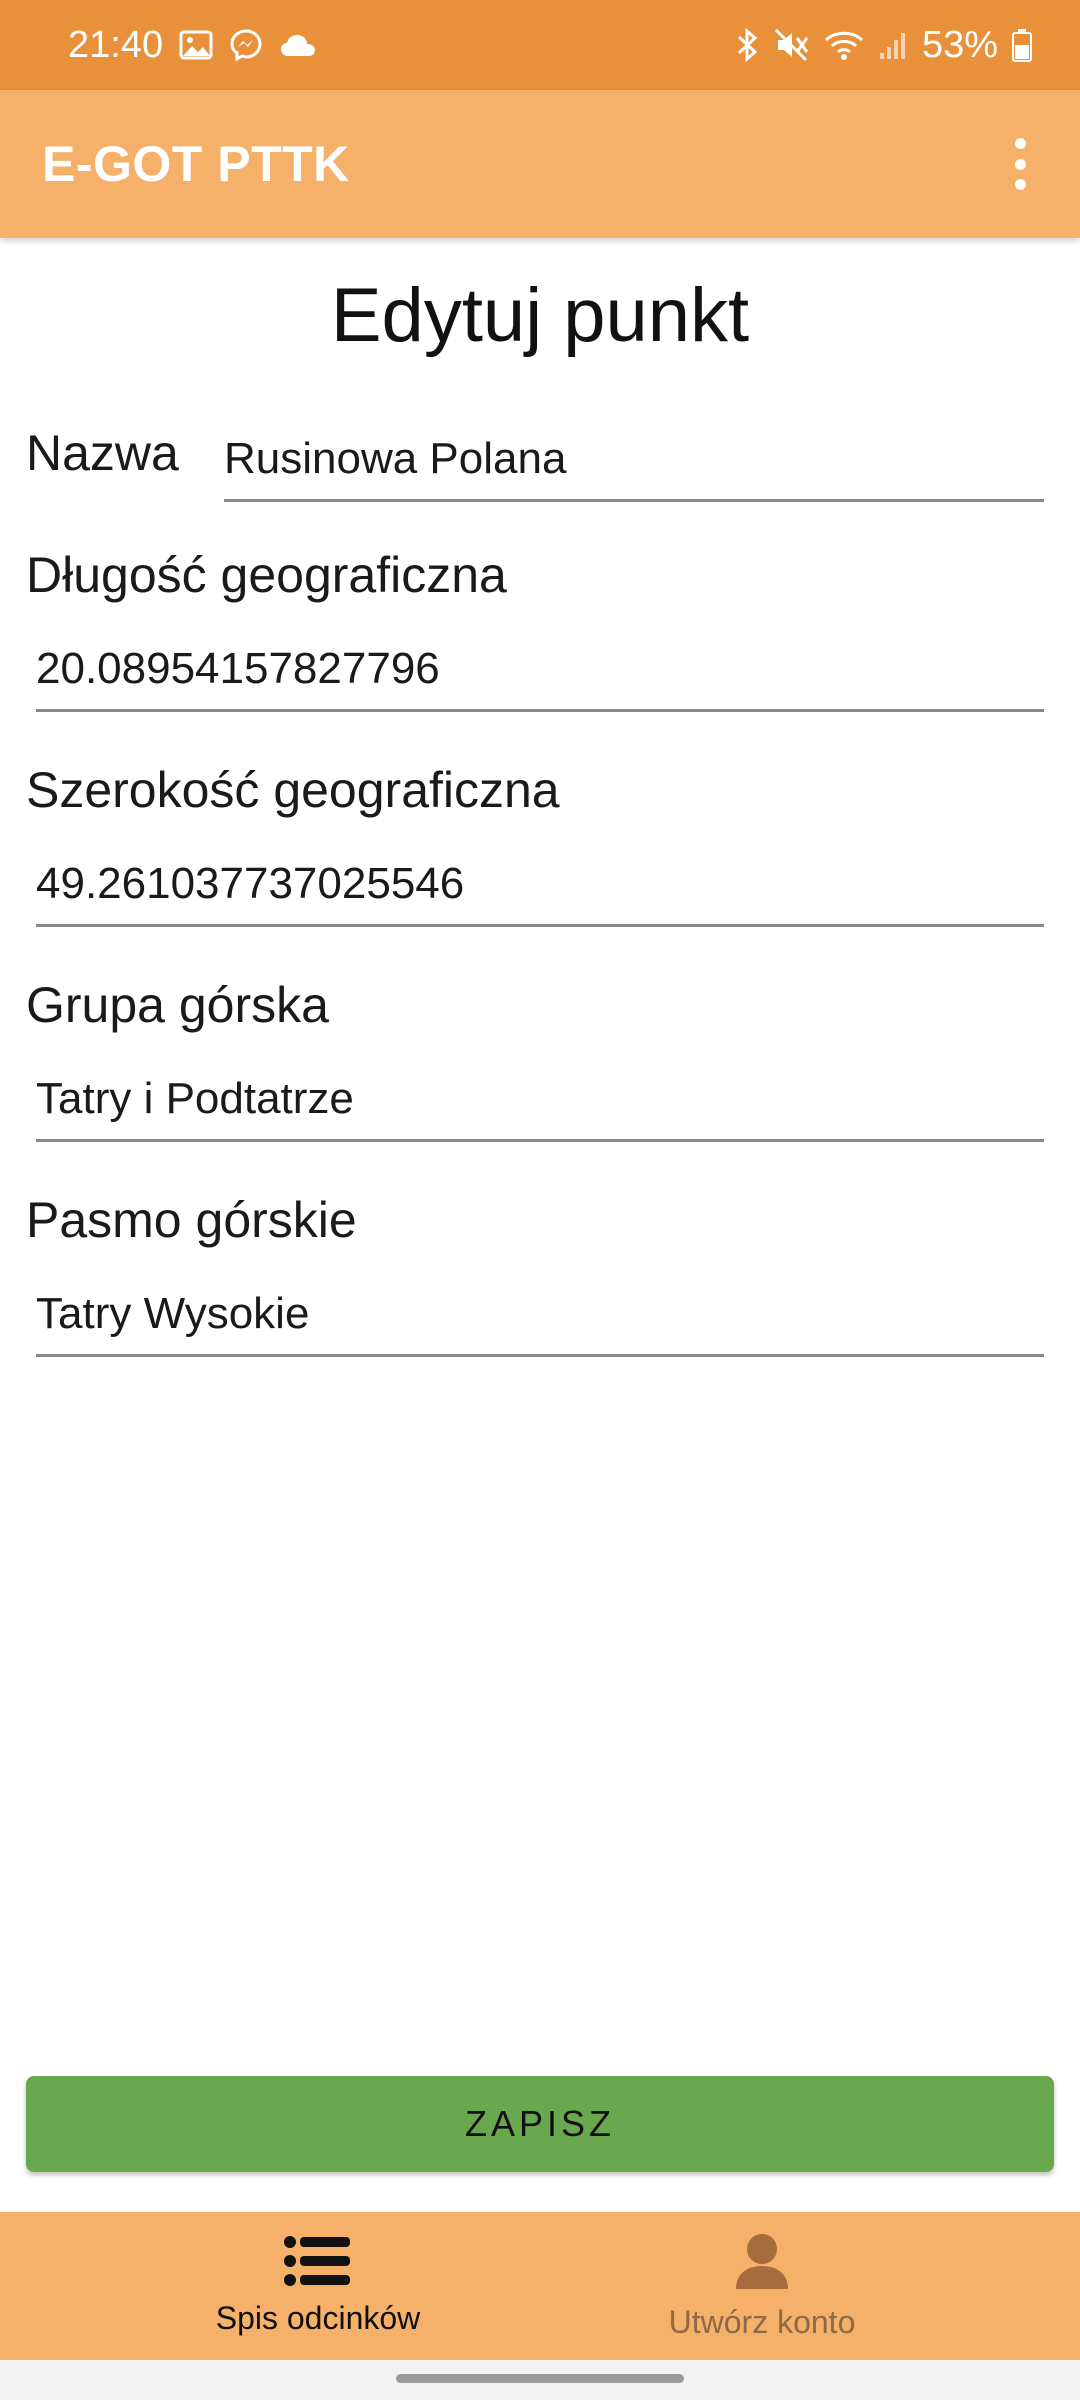  I want to click on mountain-range-field: Pasmo górskie Tatry Wysokie, so click(540, 1276).